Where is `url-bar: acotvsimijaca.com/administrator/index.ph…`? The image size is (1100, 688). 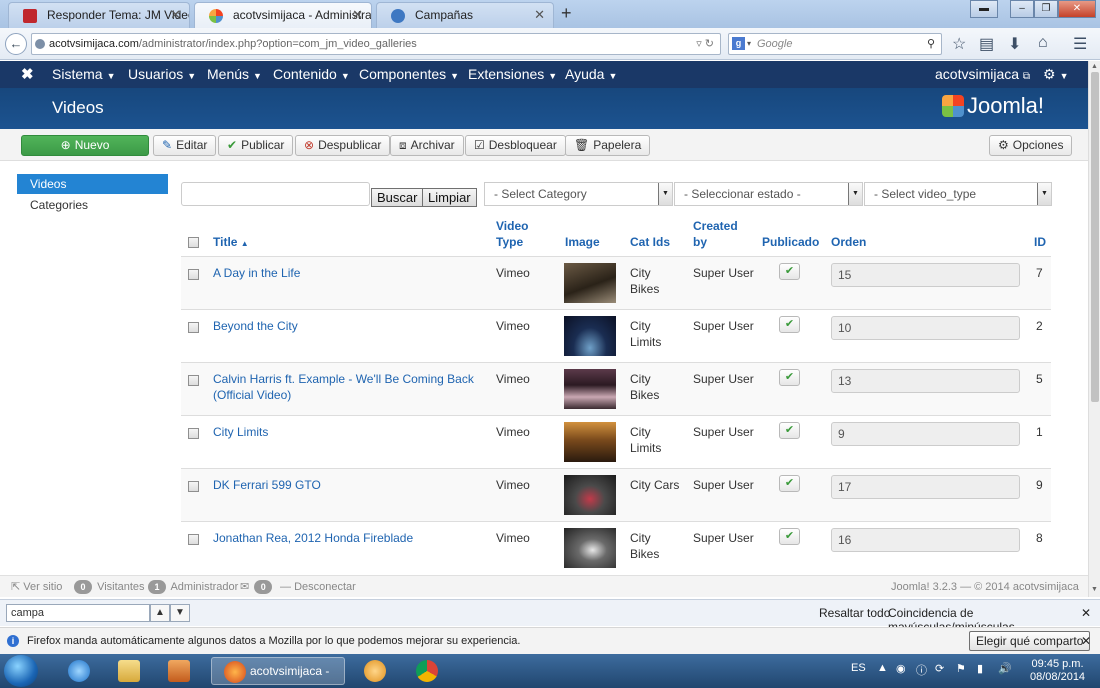 url-bar: acotvsimijaca.com/administrator/index.ph… is located at coordinates (376, 44).